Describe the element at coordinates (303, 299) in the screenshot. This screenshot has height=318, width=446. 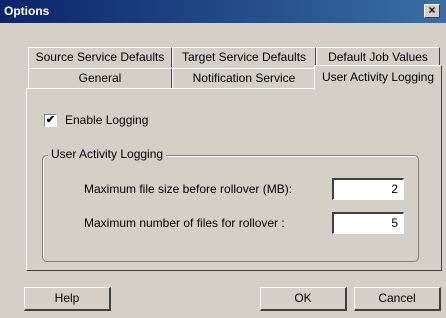
I see `ok-button: OK` at that location.